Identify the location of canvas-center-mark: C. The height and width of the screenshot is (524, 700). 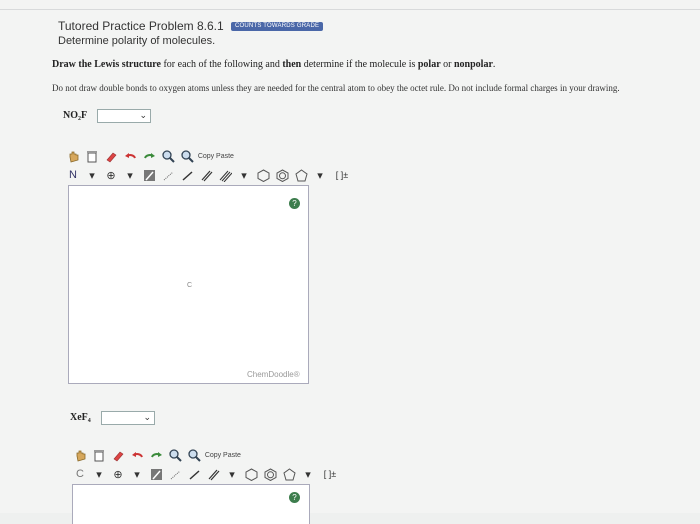
(190, 285).